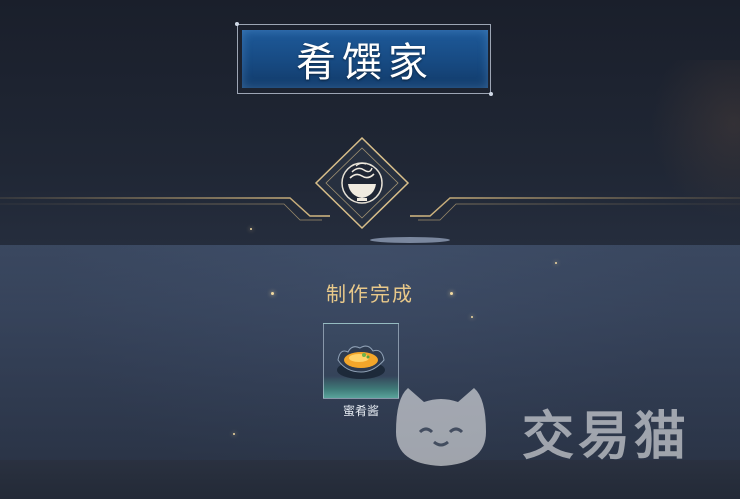 The width and height of the screenshot is (740, 499). What do you see at coordinates (365, 63) in the screenshot?
I see `page-title: 肴馔家` at bounding box center [365, 63].